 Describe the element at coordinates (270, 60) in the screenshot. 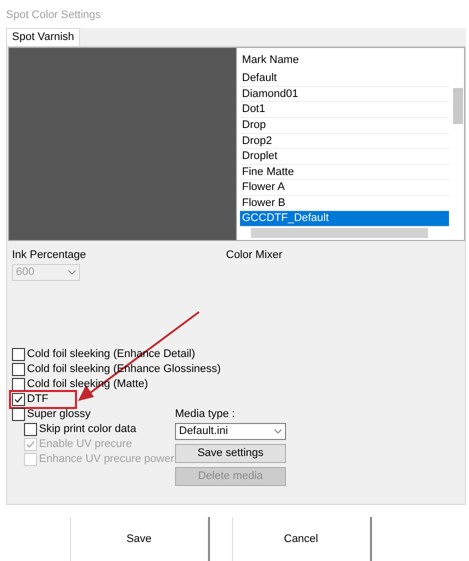

I see `column-header: Mark Name` at that location.